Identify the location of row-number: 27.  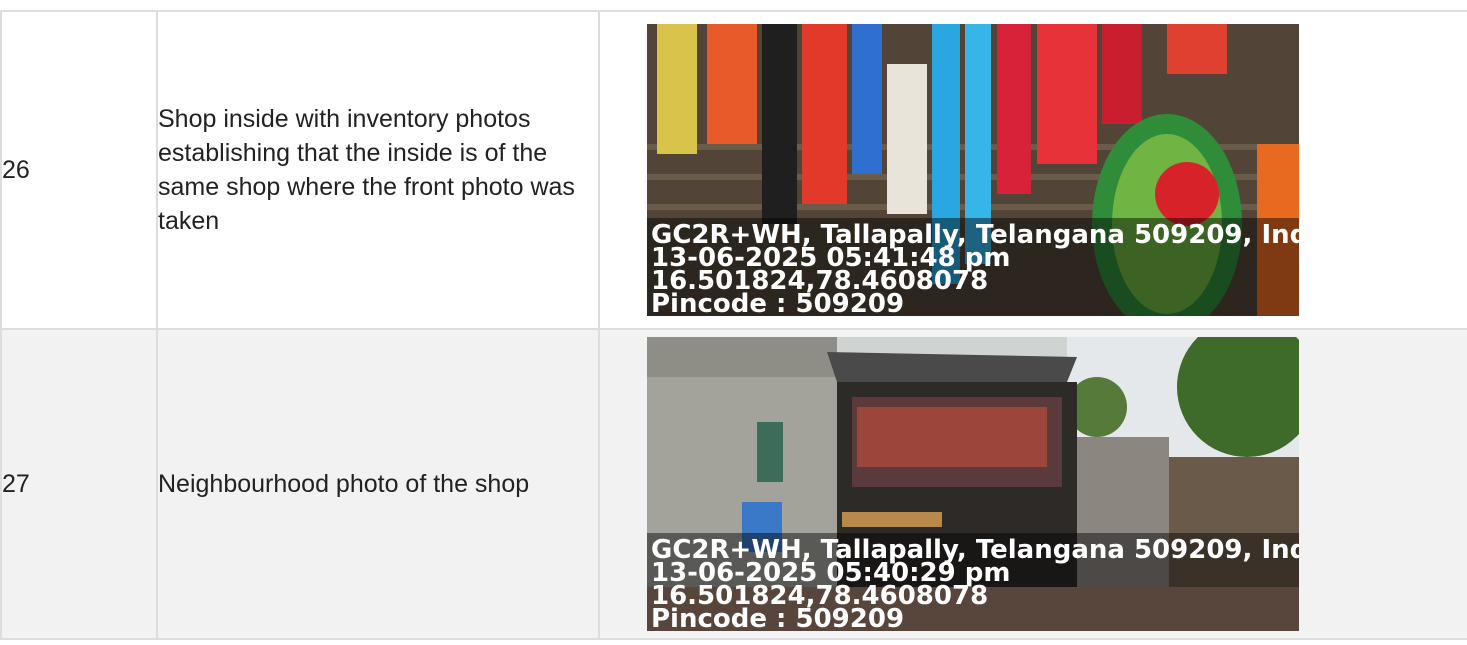
(79, 484).